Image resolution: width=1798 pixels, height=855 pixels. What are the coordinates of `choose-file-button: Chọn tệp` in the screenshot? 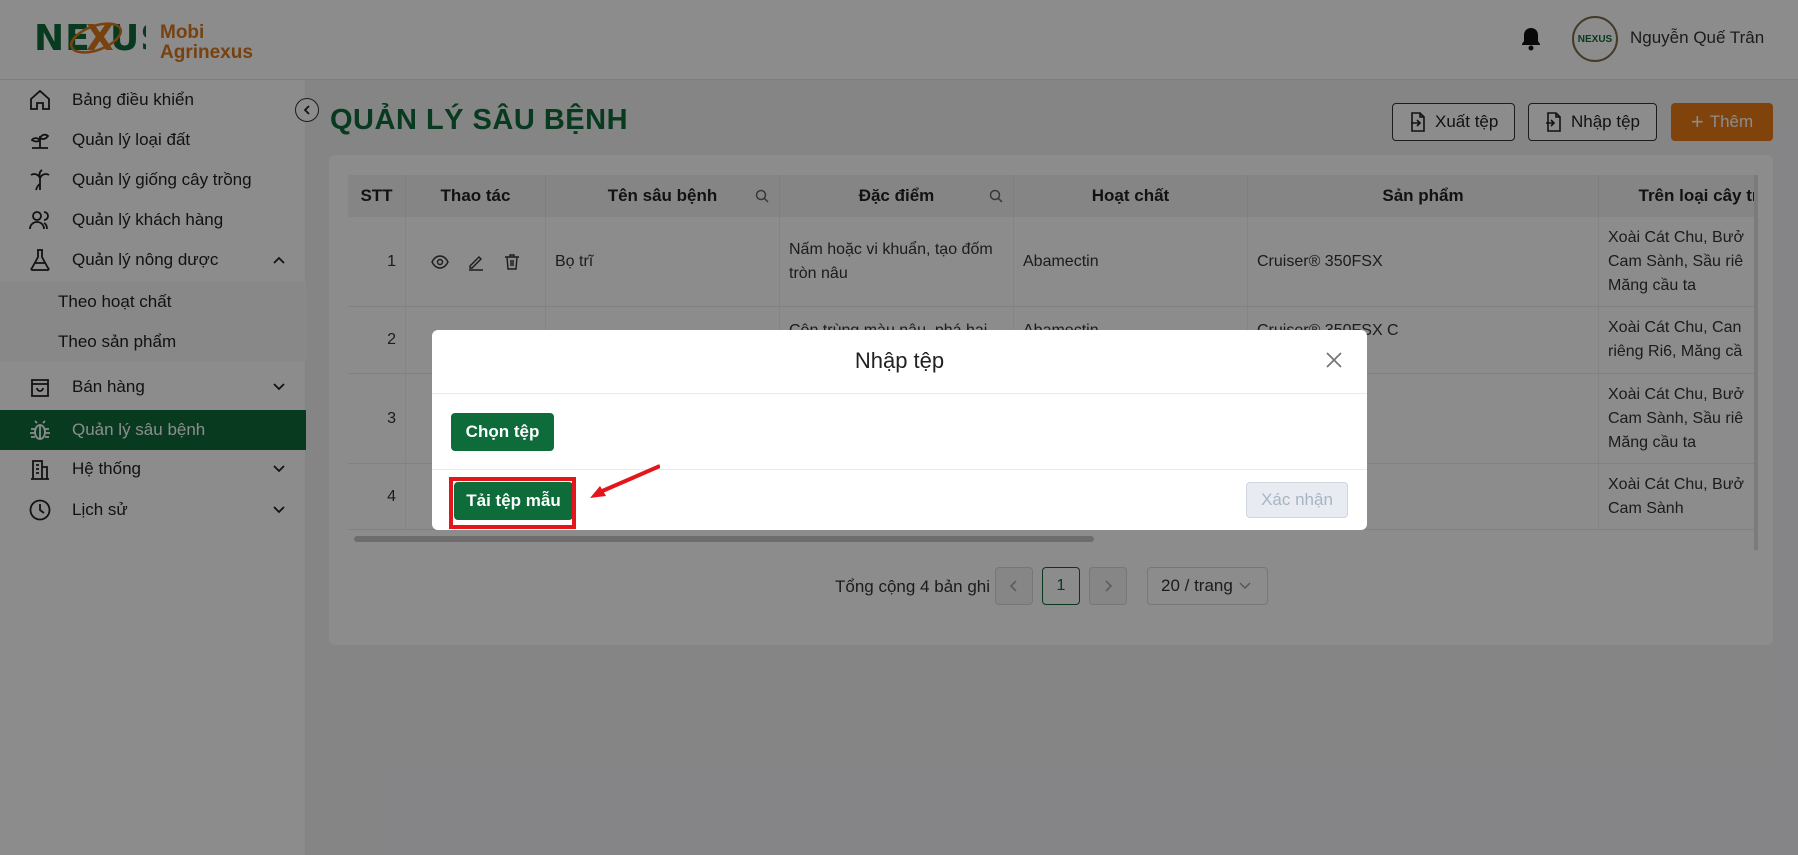 It's located at (502, 432).